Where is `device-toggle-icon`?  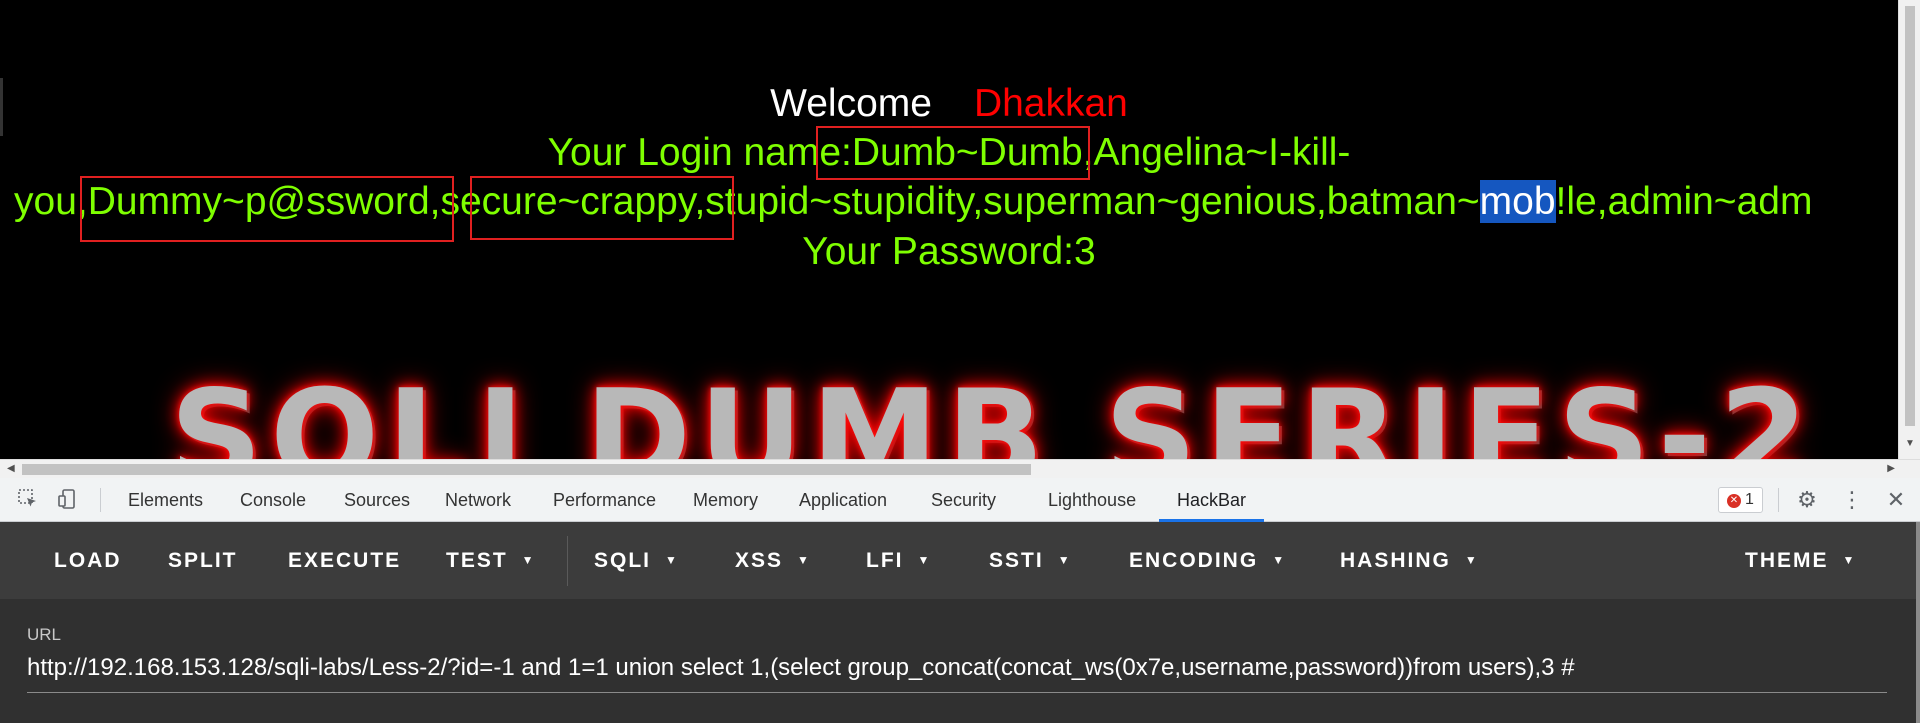
device-toggle-icon is located at coordinates (68, 500).